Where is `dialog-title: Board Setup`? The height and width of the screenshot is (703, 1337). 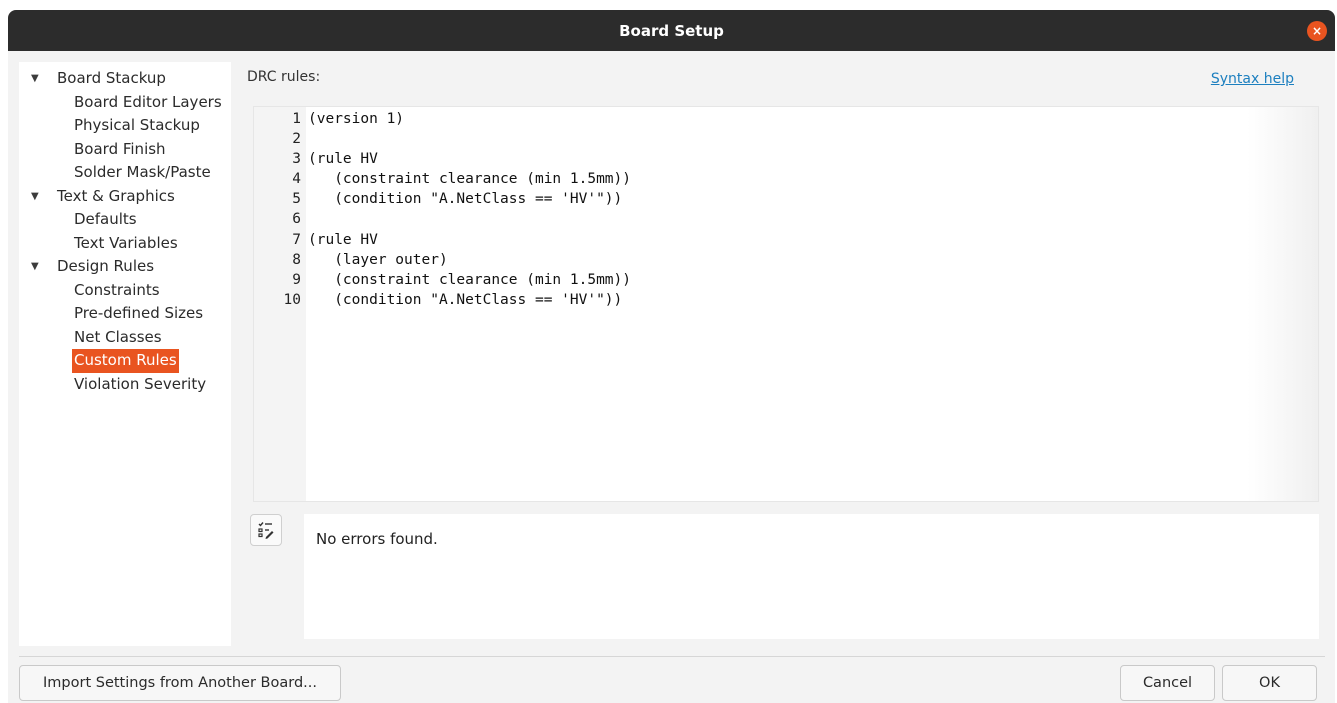 dialog-title: Board Setup is located at coordinates (671, 30).